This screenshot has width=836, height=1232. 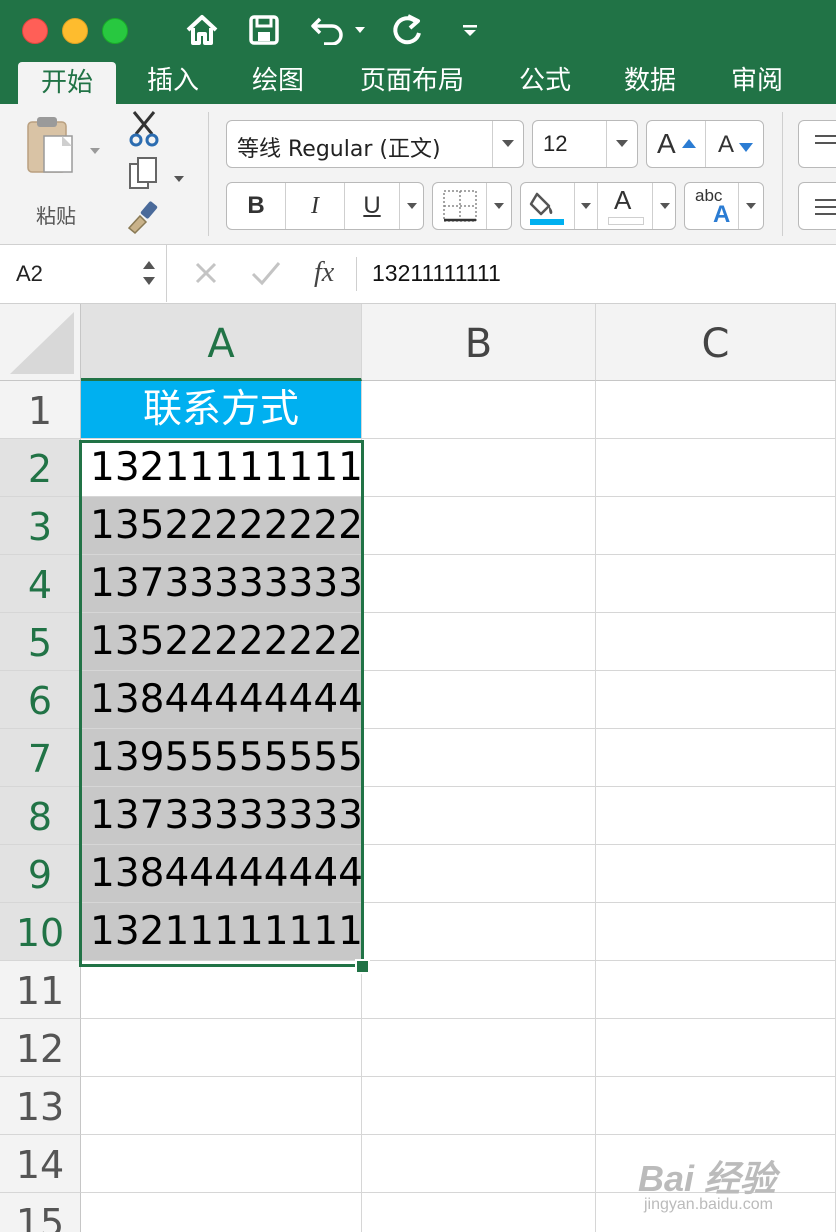 What do you see at coordinates (724, 206) in the screenshot?
I see `phonetic-guide-button: abc A` at bounding box center [724, 206].